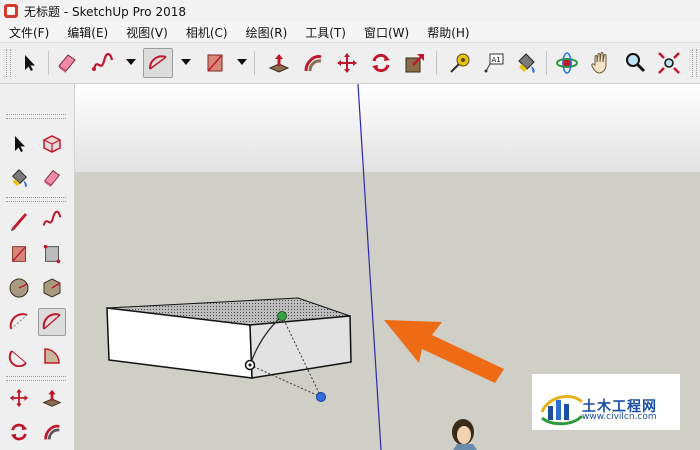 Image resolution: width=700 pixels, height=450 pixels. I want to click on menu-window: 窗口(W), so click(386, 32).